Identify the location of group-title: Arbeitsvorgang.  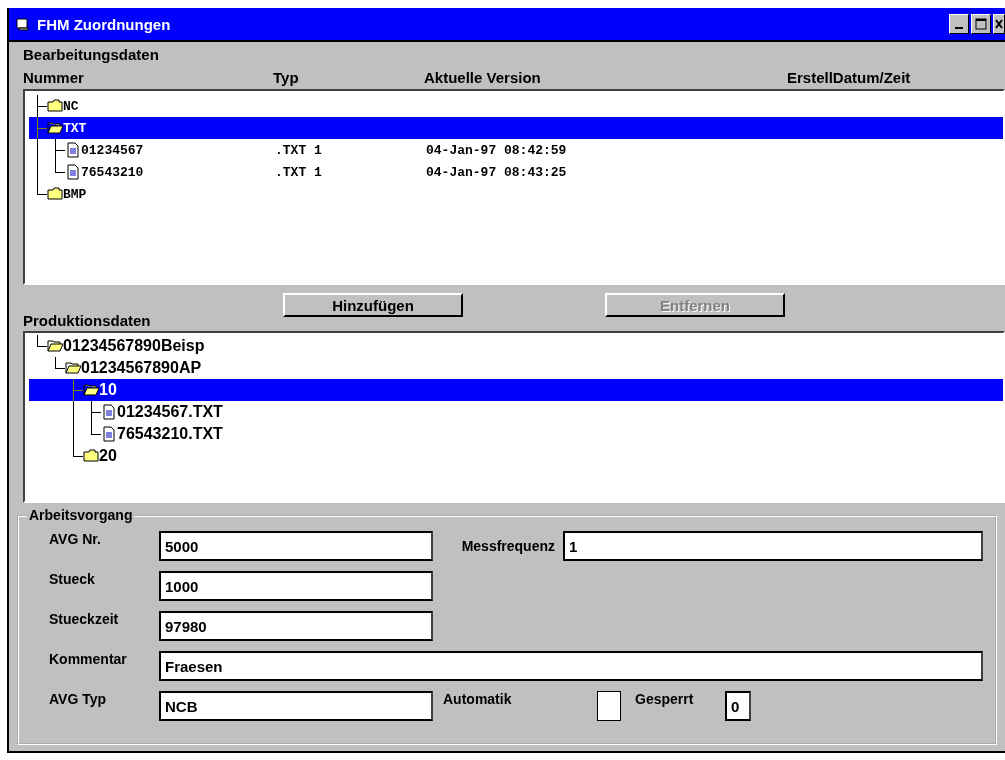
(81, 515).